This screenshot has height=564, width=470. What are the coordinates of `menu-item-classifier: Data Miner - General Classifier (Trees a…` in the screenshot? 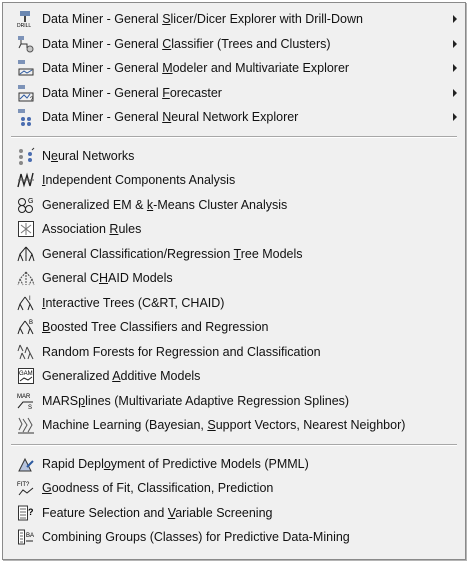 It's located at (234, 44).